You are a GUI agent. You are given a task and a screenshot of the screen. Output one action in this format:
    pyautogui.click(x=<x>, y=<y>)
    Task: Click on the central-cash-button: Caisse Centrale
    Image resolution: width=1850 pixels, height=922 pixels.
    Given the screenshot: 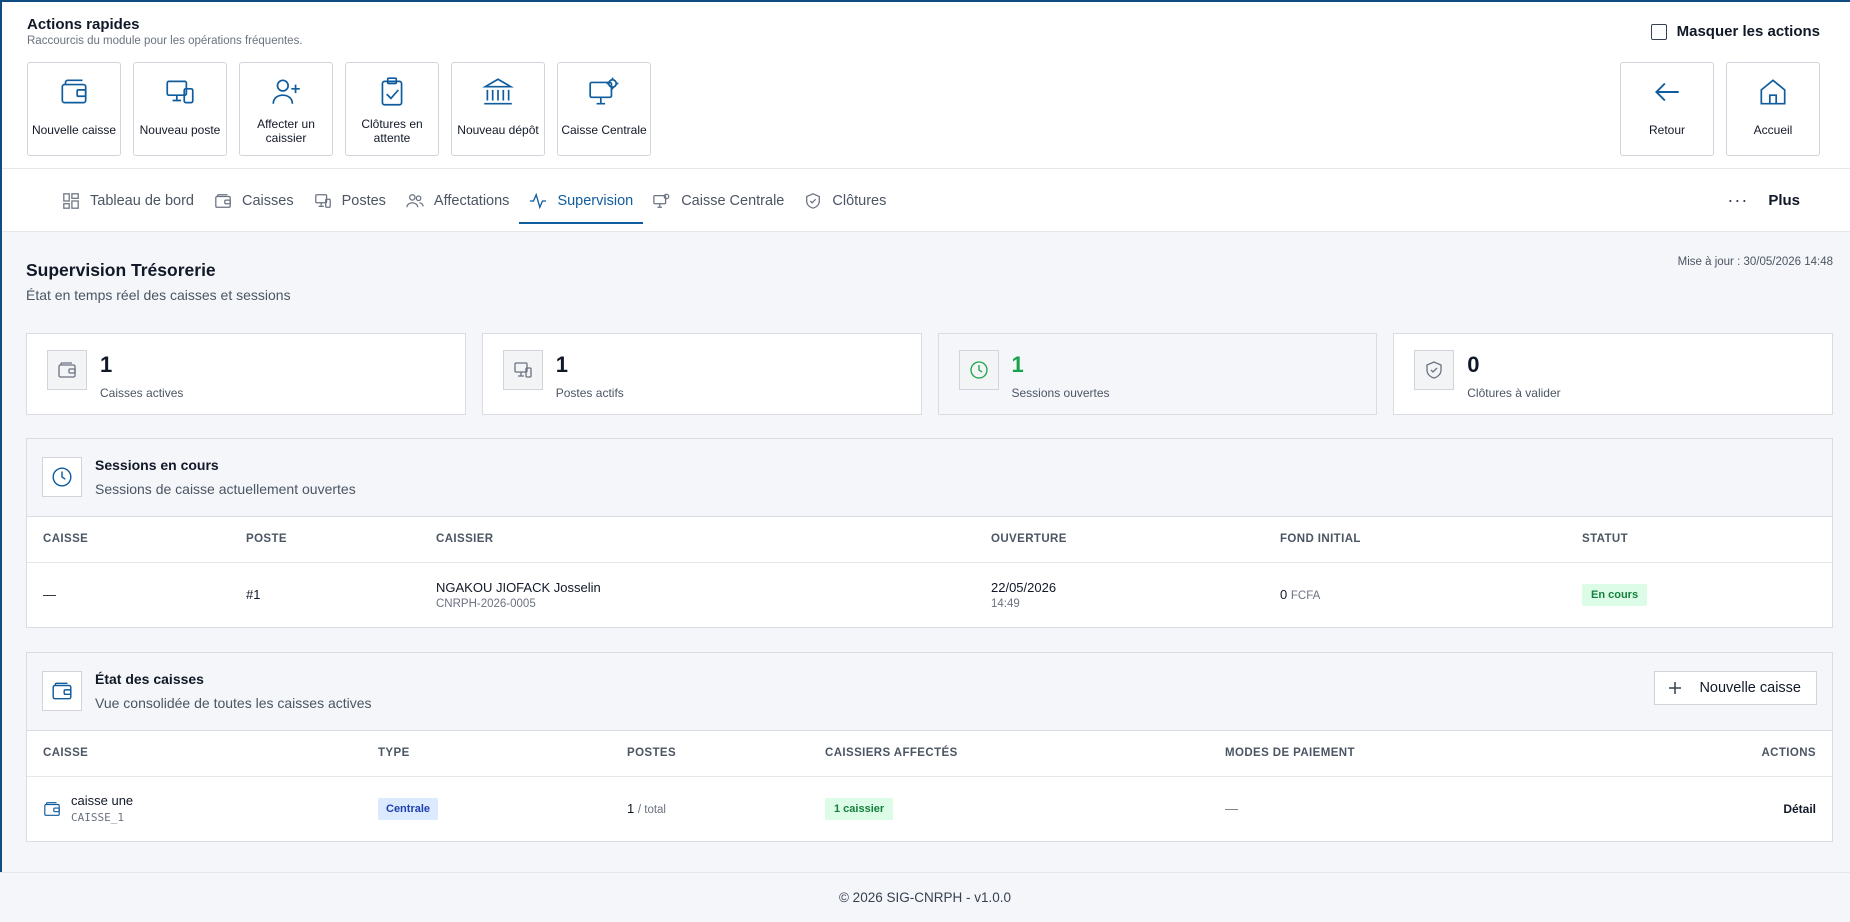 What is the action you would take?
    pyautogui.click(x=604, y=109)
    